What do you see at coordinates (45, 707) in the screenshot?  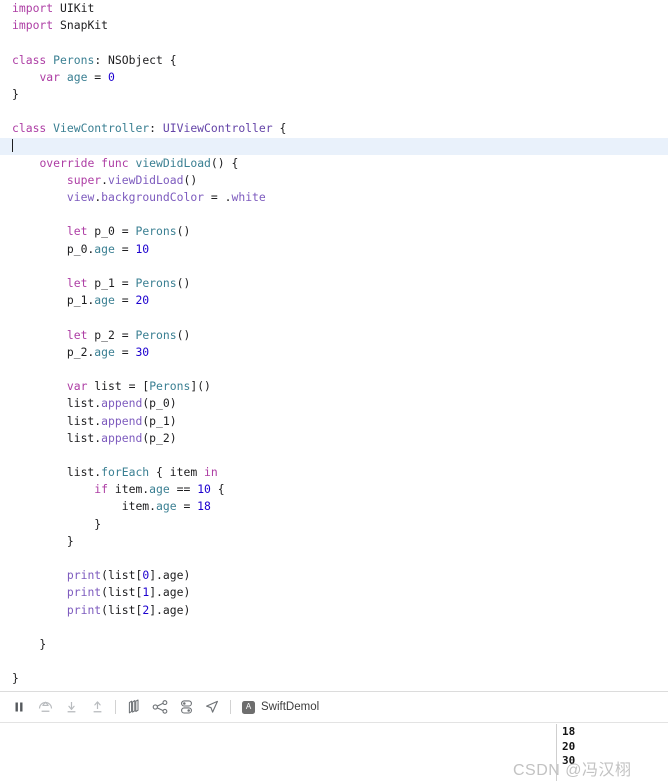 I see `step-over-button` at bounding box center [45, 707].